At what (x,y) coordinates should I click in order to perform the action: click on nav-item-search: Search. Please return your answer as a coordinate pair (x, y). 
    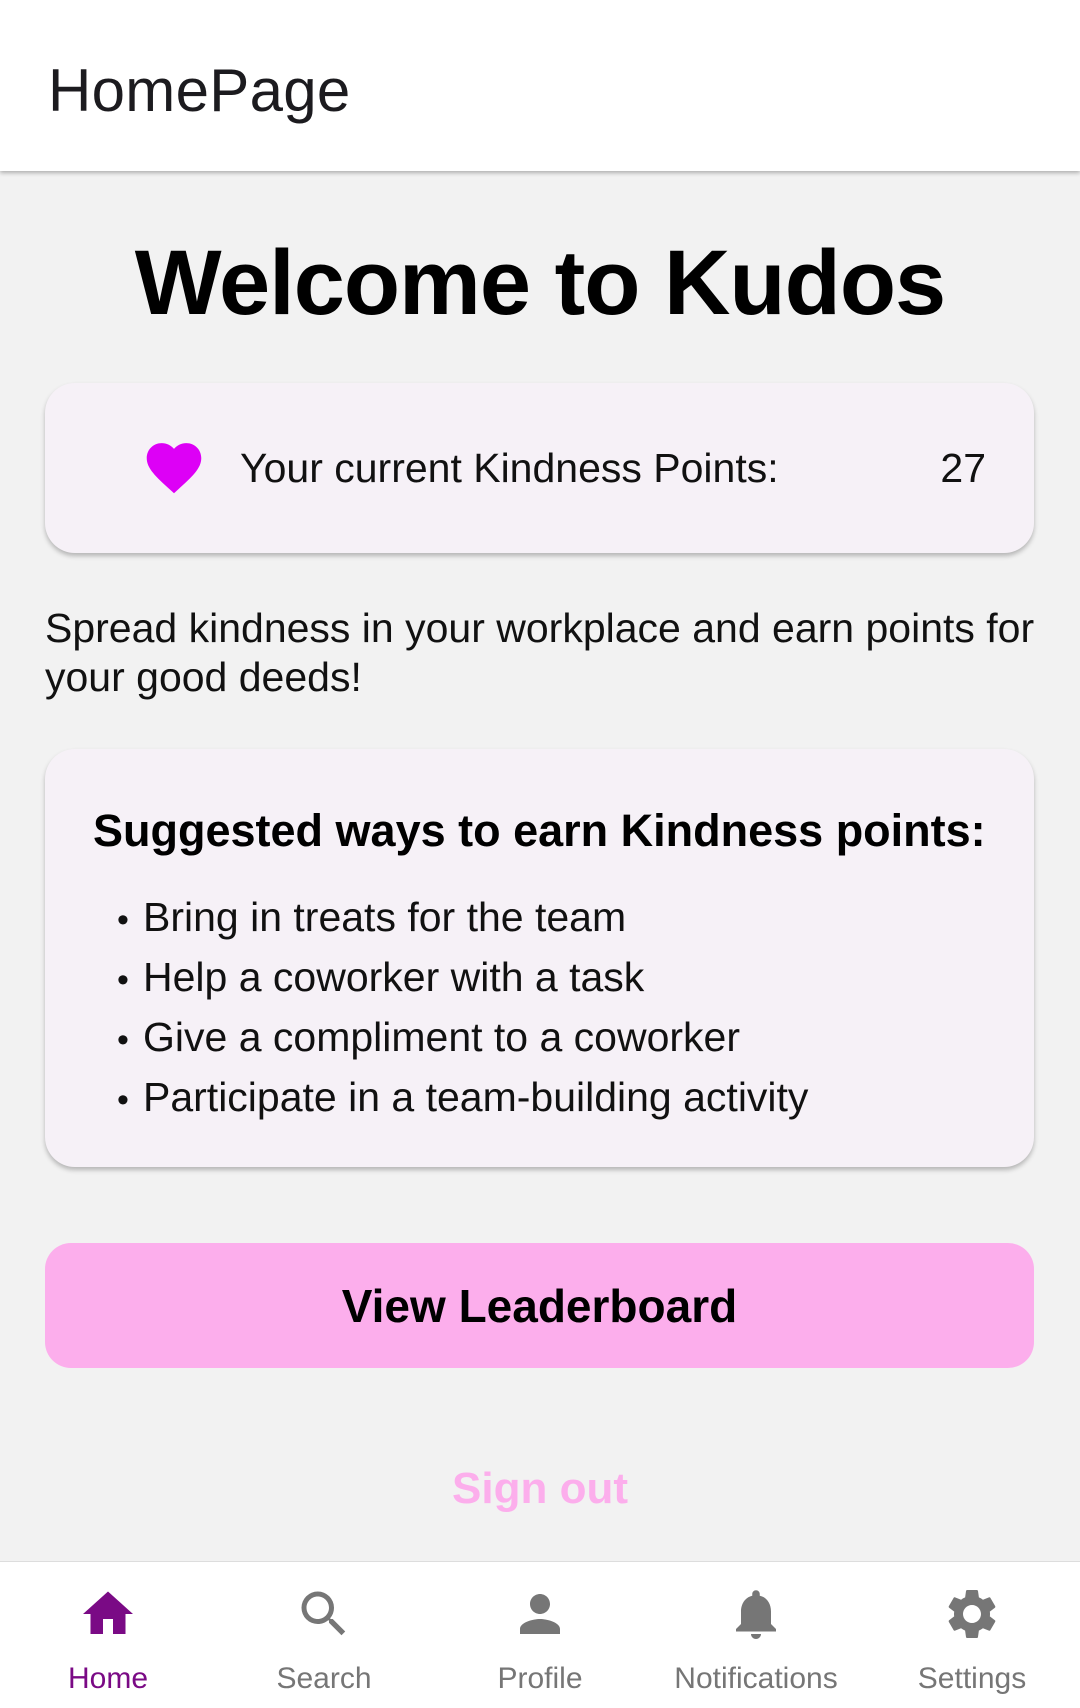
    Looking at the image, I should click on (324, 1635).